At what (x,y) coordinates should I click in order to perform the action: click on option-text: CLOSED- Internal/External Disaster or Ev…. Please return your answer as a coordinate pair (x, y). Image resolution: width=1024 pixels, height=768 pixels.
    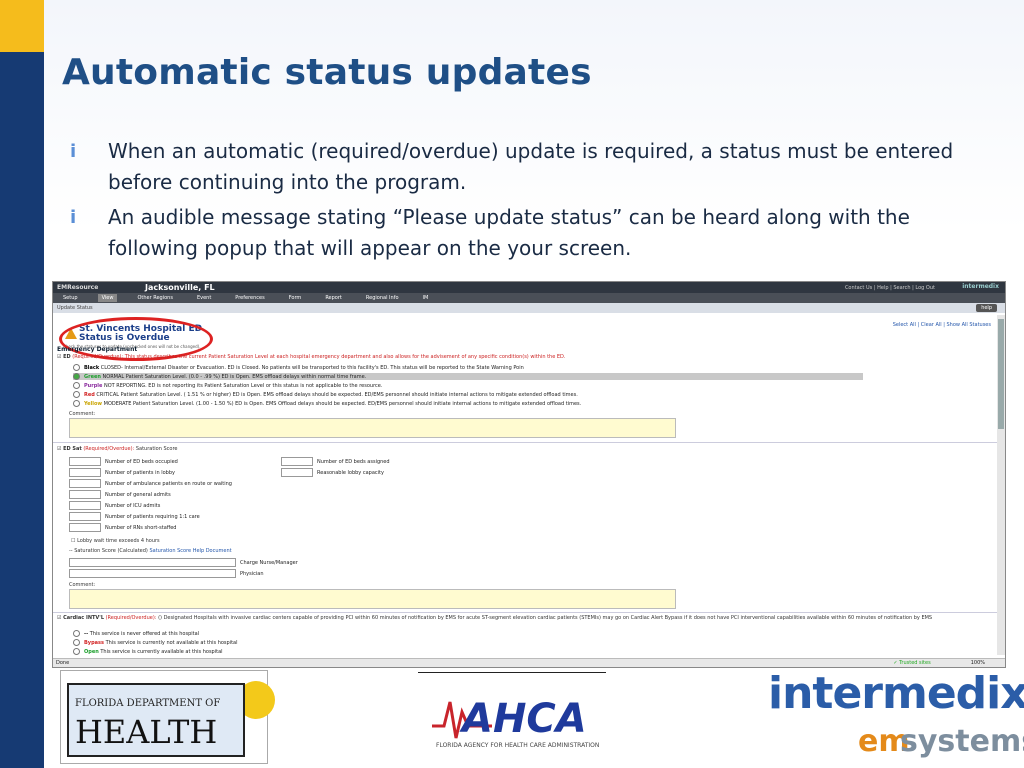
    Looking at the image, I should click on (312, 368).